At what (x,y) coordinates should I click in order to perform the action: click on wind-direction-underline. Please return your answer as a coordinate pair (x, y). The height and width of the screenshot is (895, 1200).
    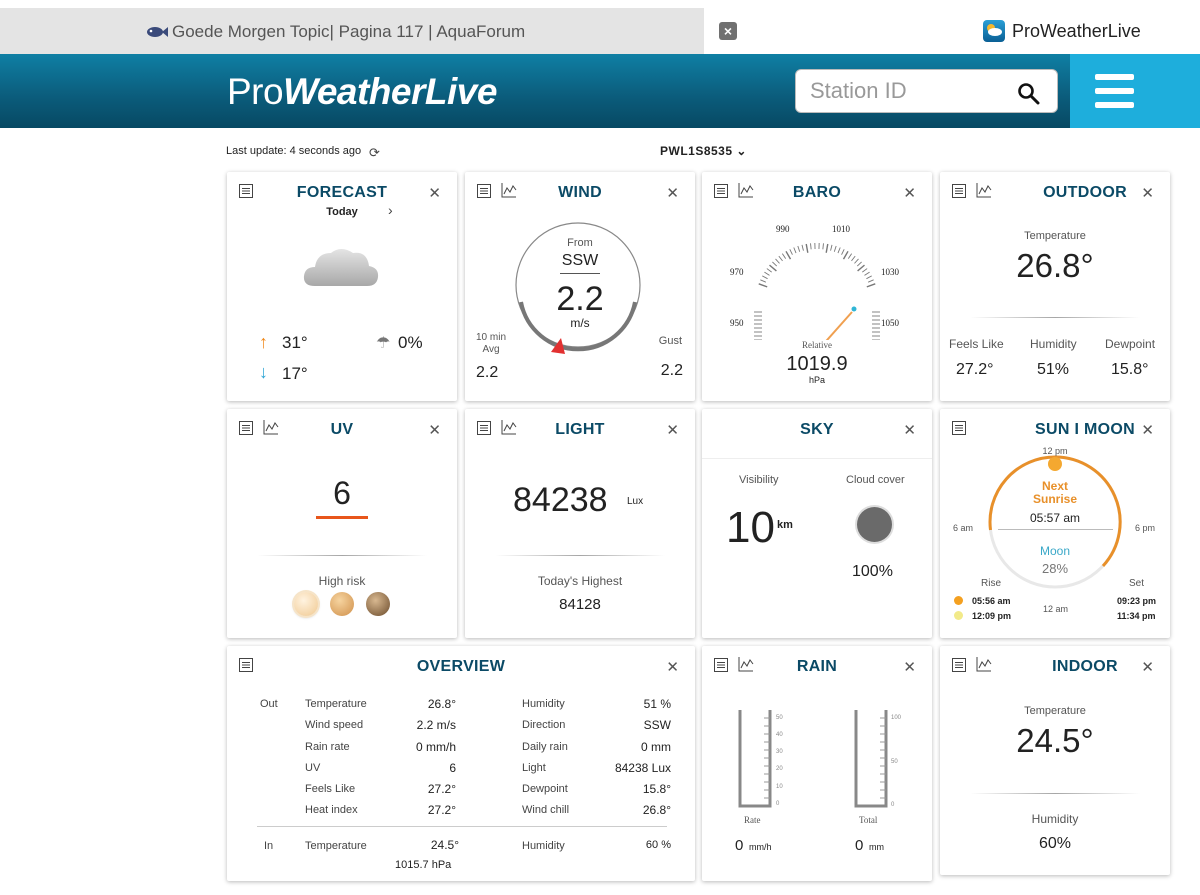
    Looking at the image, I should click on (580, 273).